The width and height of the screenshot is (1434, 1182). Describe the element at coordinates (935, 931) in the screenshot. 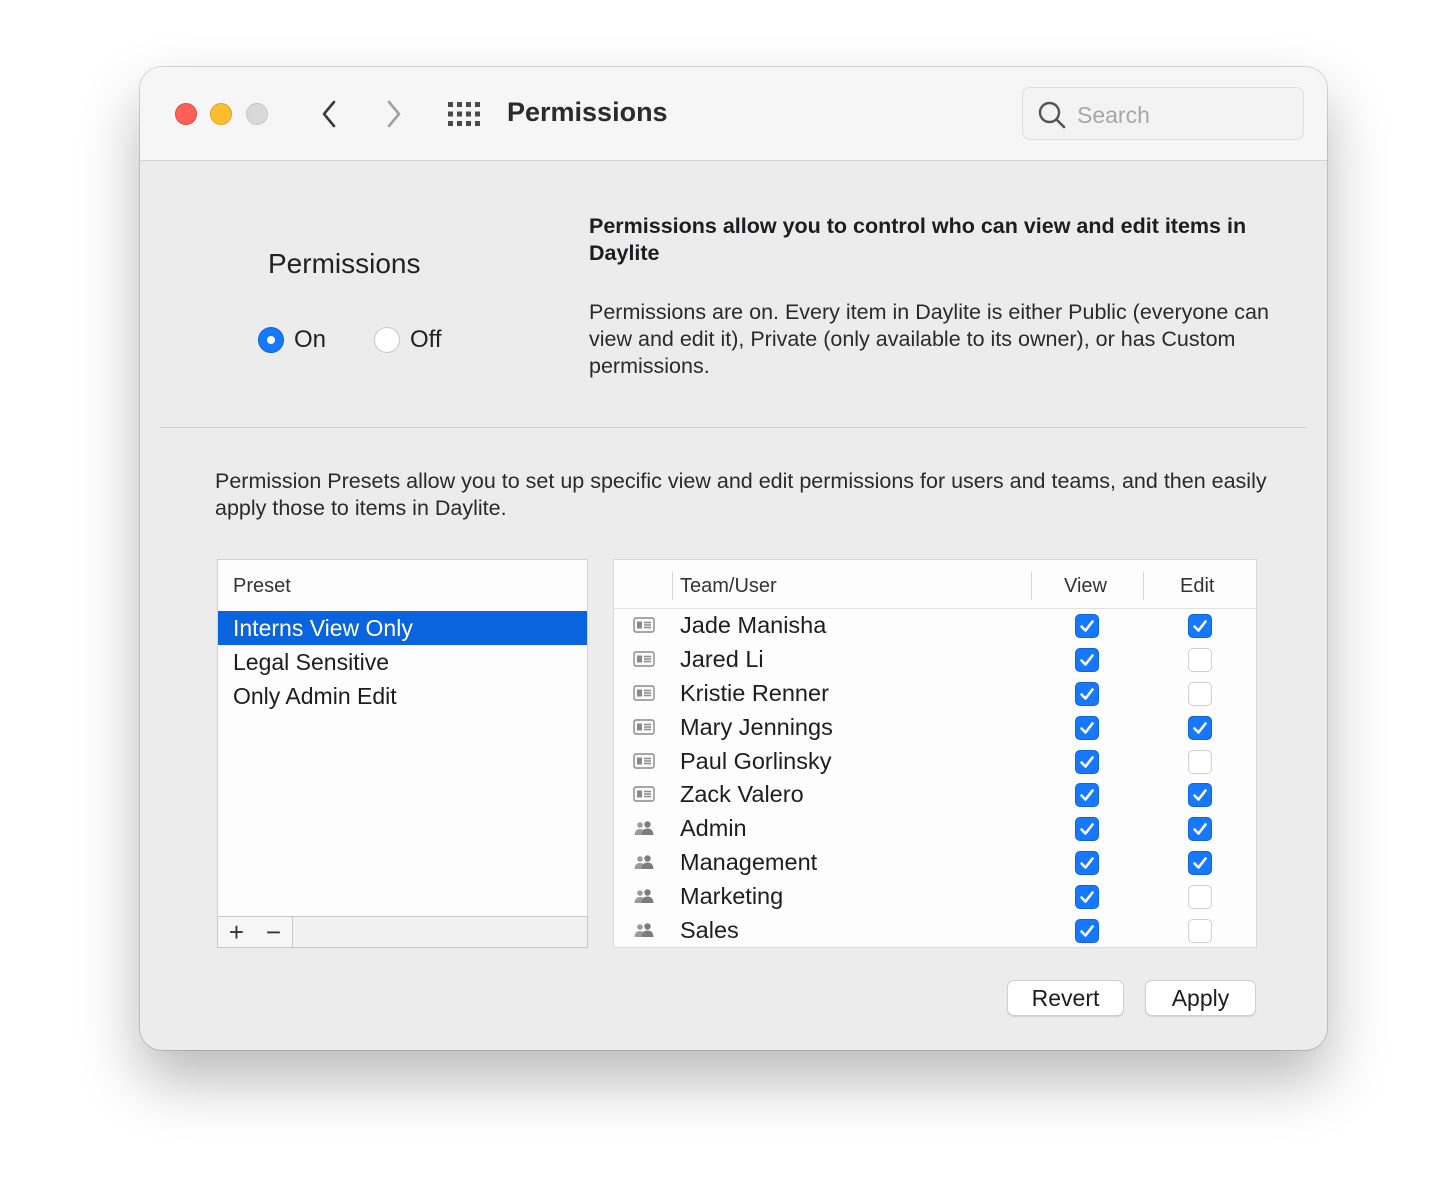

I see `table-row: Sales` at that location.